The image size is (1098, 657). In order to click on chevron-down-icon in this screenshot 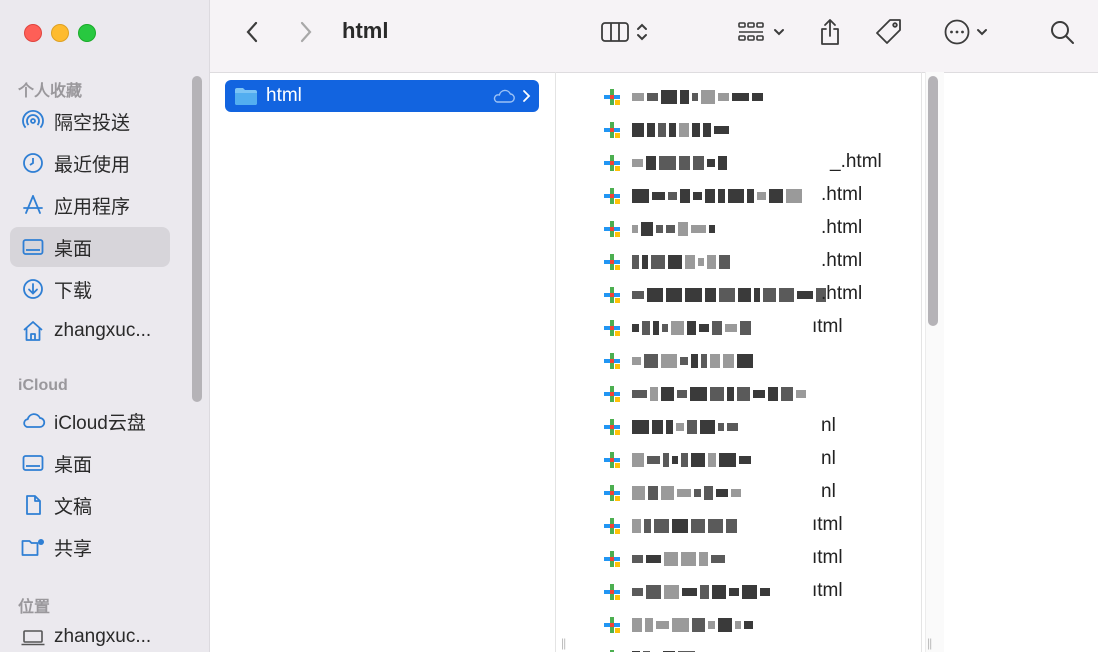, I will do `click(779, 32)`.